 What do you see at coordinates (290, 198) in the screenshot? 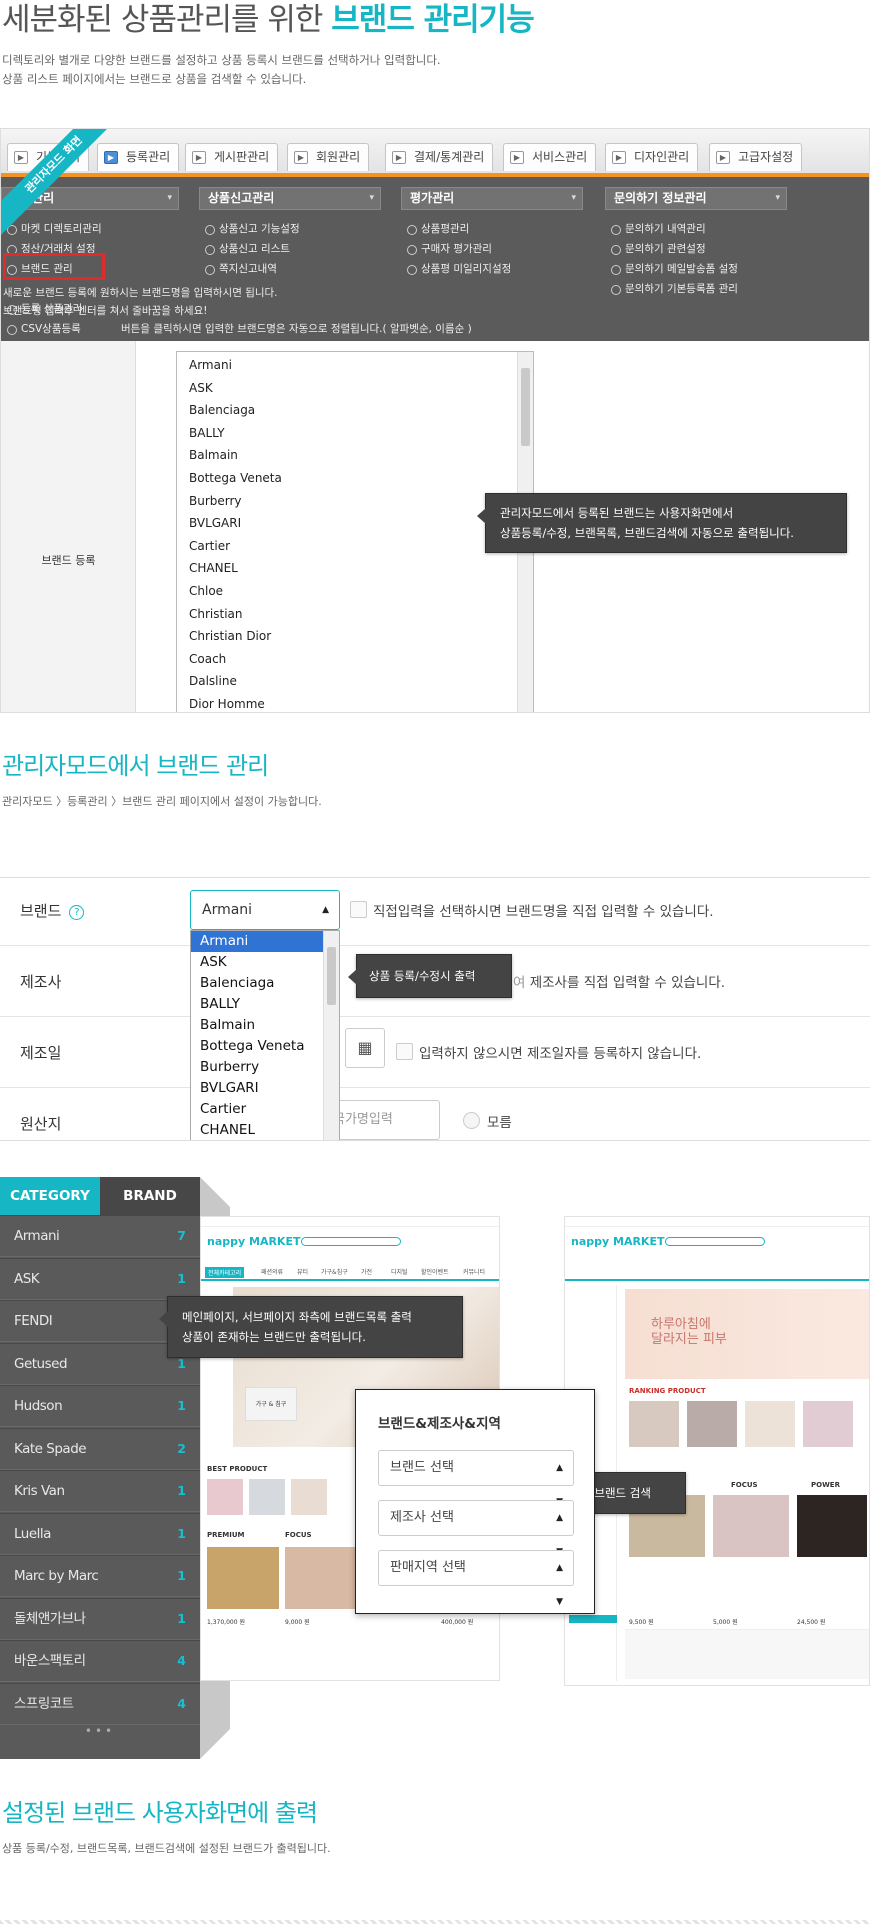
I see `menu-head-report: 상품신고관리` at bounding box center [290, 198].